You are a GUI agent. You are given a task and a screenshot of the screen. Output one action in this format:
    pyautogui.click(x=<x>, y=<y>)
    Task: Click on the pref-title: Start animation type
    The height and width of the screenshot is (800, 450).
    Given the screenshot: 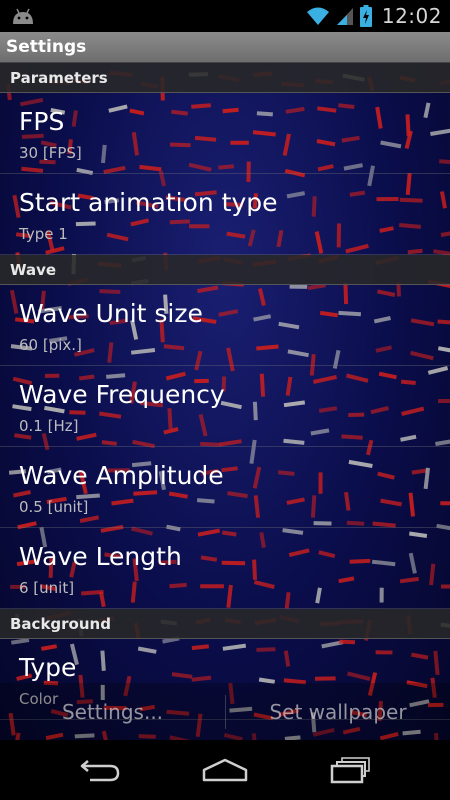 What is the action you would take?
    pyautogui.click(x=148, y=202)
    